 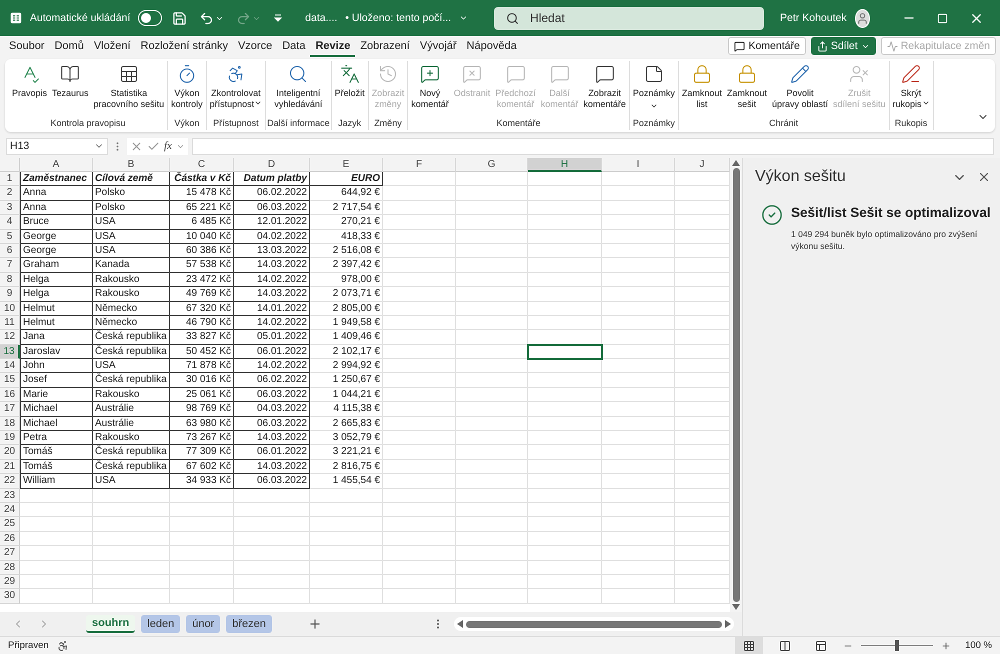 What do you see at coordinates (565, 165) in the screenshot?
I see `column-header: H` at bounding box center [565, 165].